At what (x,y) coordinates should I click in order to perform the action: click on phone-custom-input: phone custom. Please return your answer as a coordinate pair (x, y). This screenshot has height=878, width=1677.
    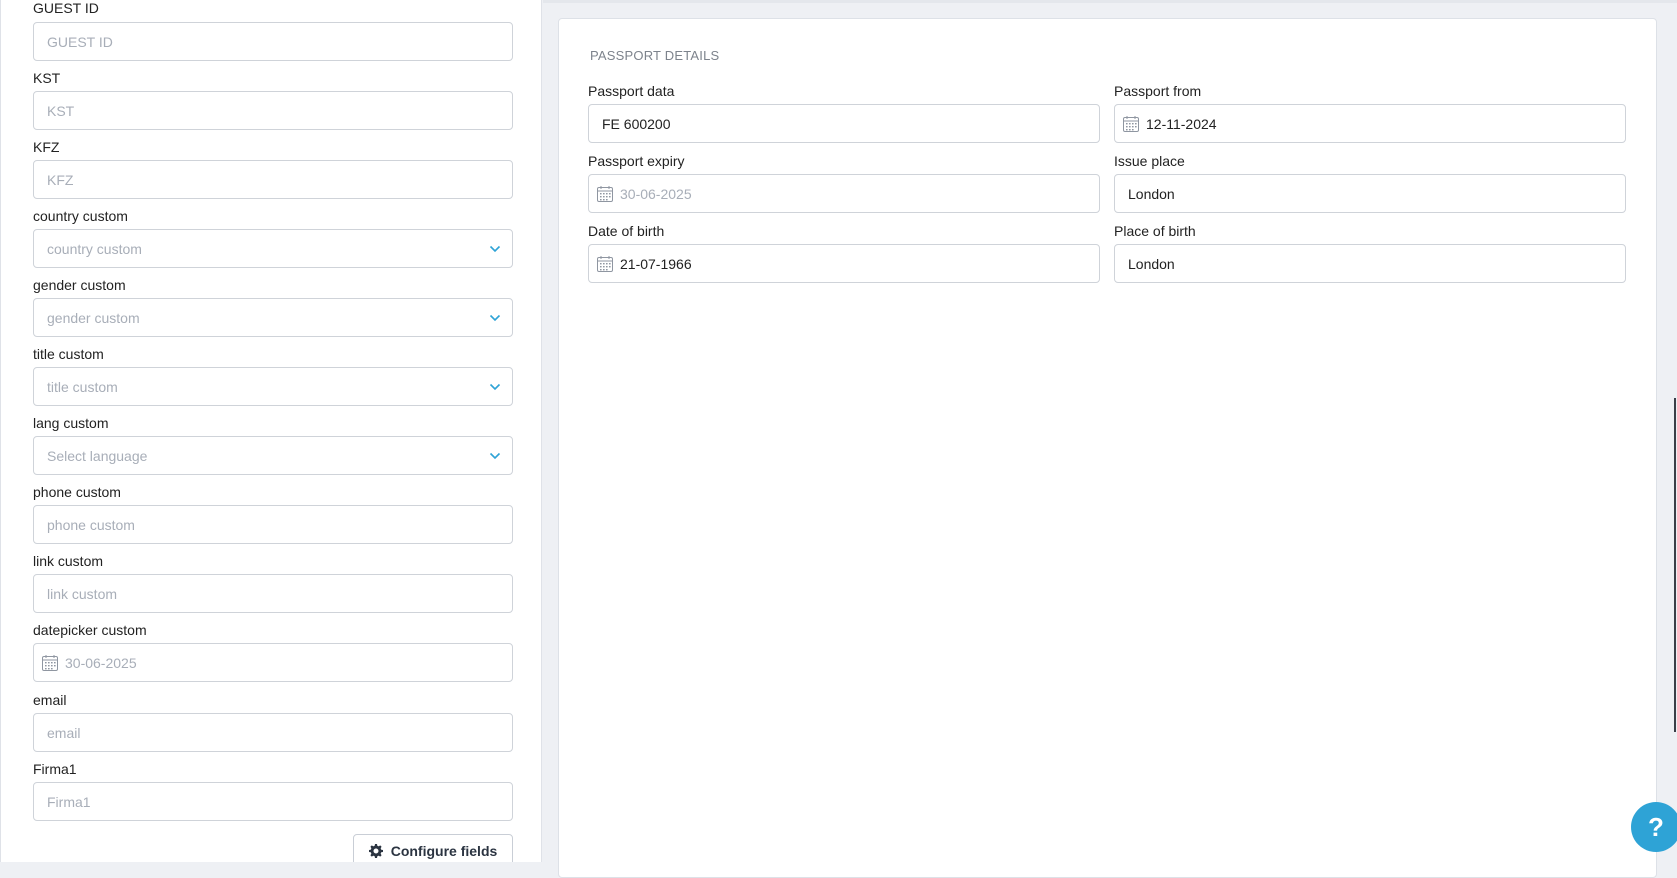
    Looking at the image, I should click on (273, 524).